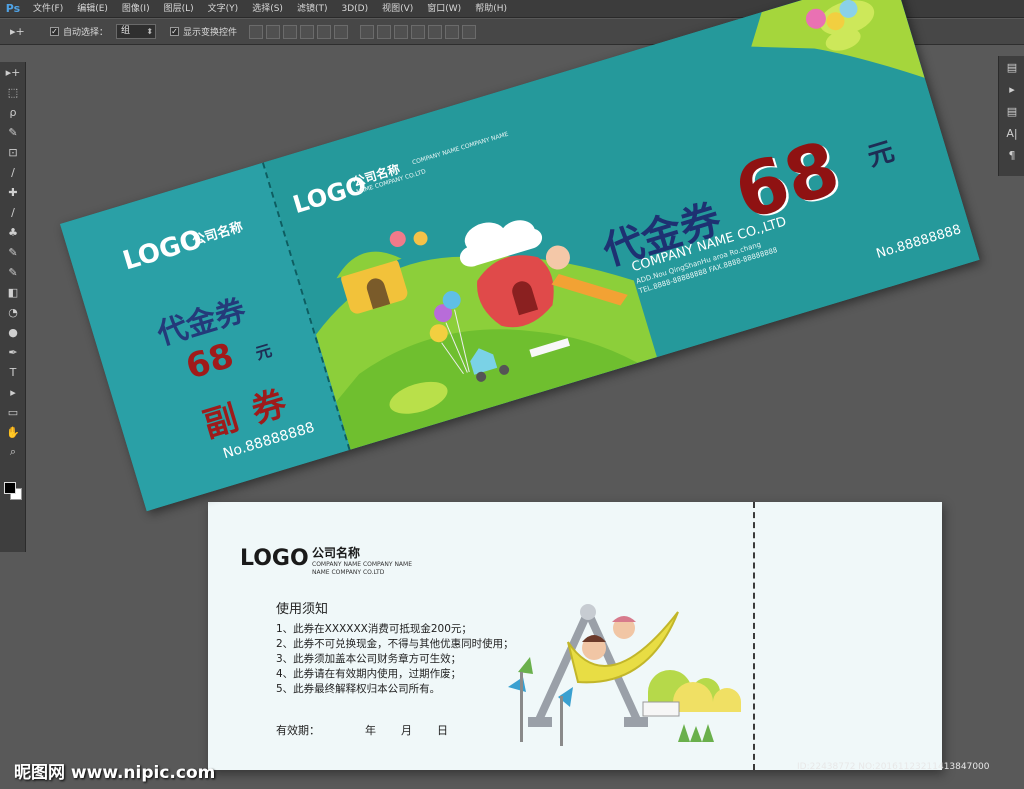  Describe the element at coordinates (401, 31) in the screenshot. I see `distribute-bottom-button` at that location.